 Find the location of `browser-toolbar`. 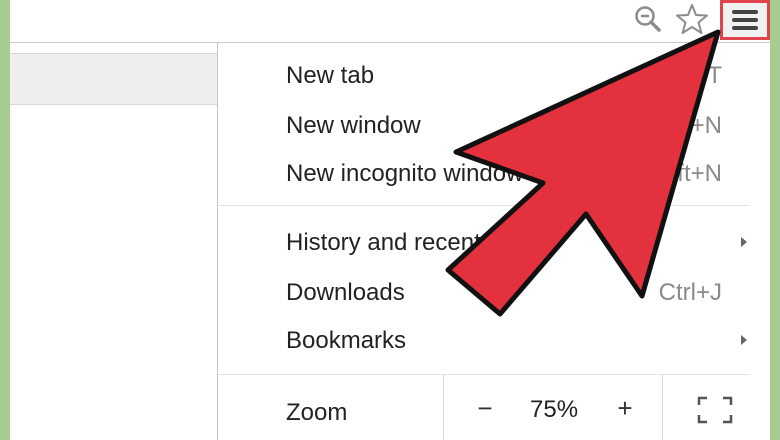

browser-toolbar is located at coordinates (390, 21).